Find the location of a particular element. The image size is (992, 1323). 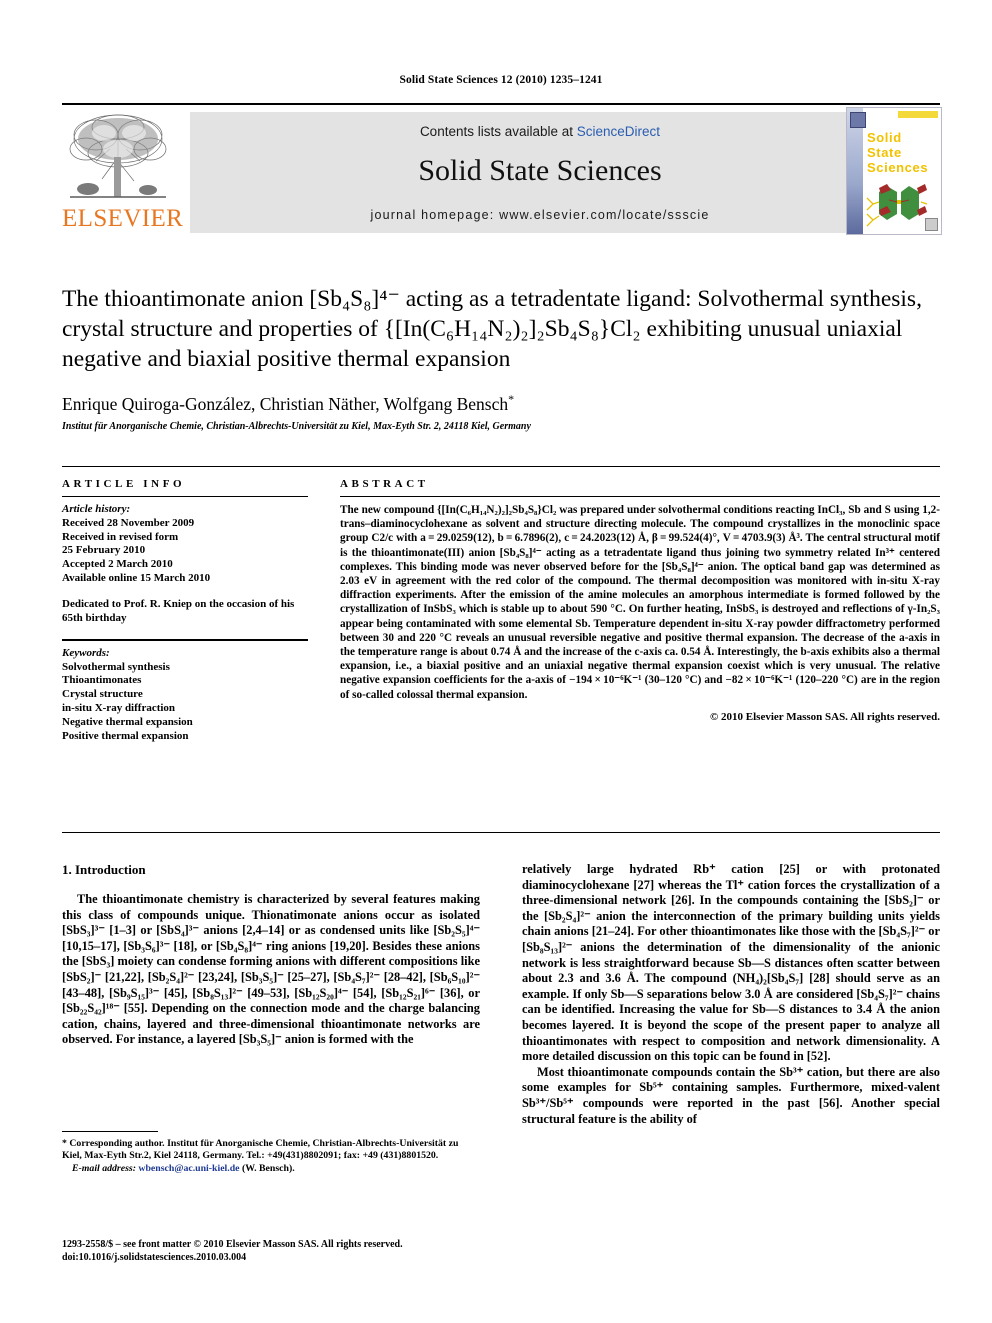

cover-title-line-1: Solid is located at coordinates (884, 137).